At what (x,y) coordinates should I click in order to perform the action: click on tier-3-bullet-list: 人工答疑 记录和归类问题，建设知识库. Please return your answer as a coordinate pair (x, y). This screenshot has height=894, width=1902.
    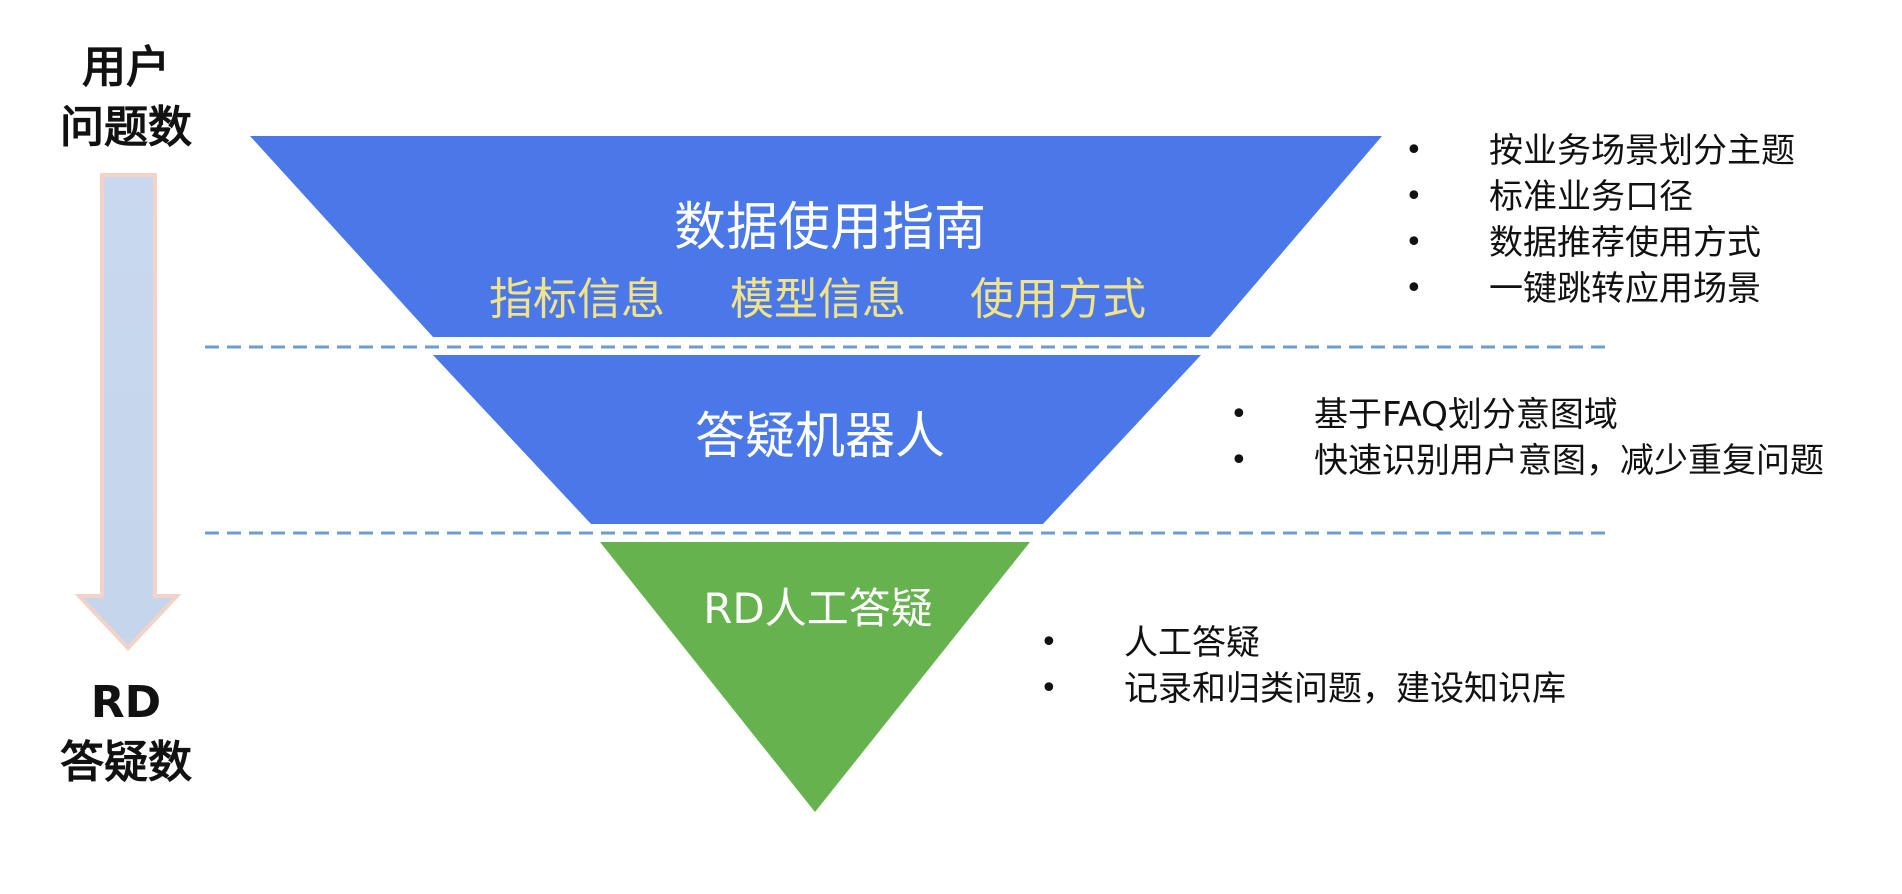
    Looking at the image, I should click on (1303, 666).